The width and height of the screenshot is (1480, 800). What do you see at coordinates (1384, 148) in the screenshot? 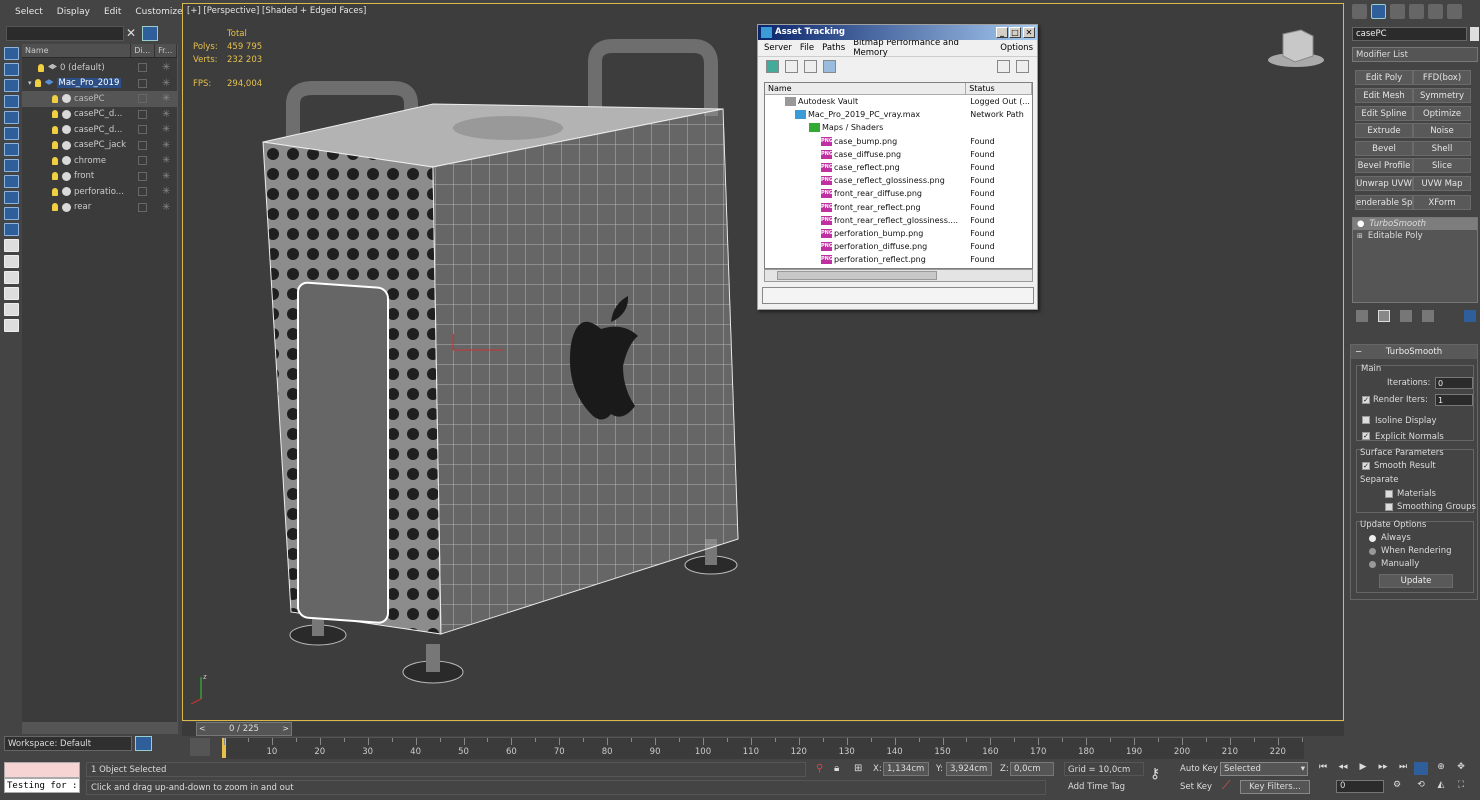
I see `bevel-button: Bevel` at bounding box center [1384, 148].